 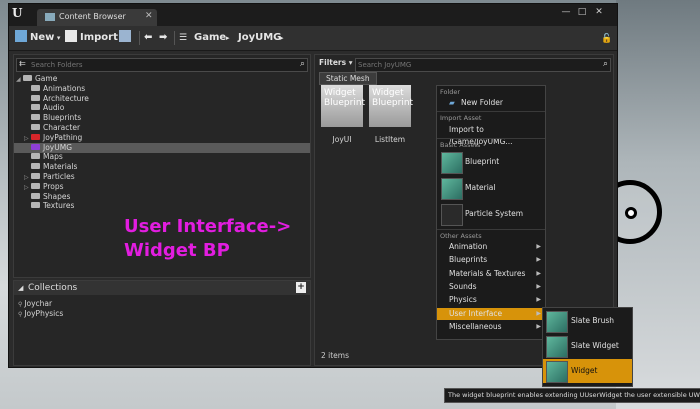 What do you see at coordinates (149, 16) in the screenshot?
I see `tab-close-icon: ✕` at bounding box center [149, 16].